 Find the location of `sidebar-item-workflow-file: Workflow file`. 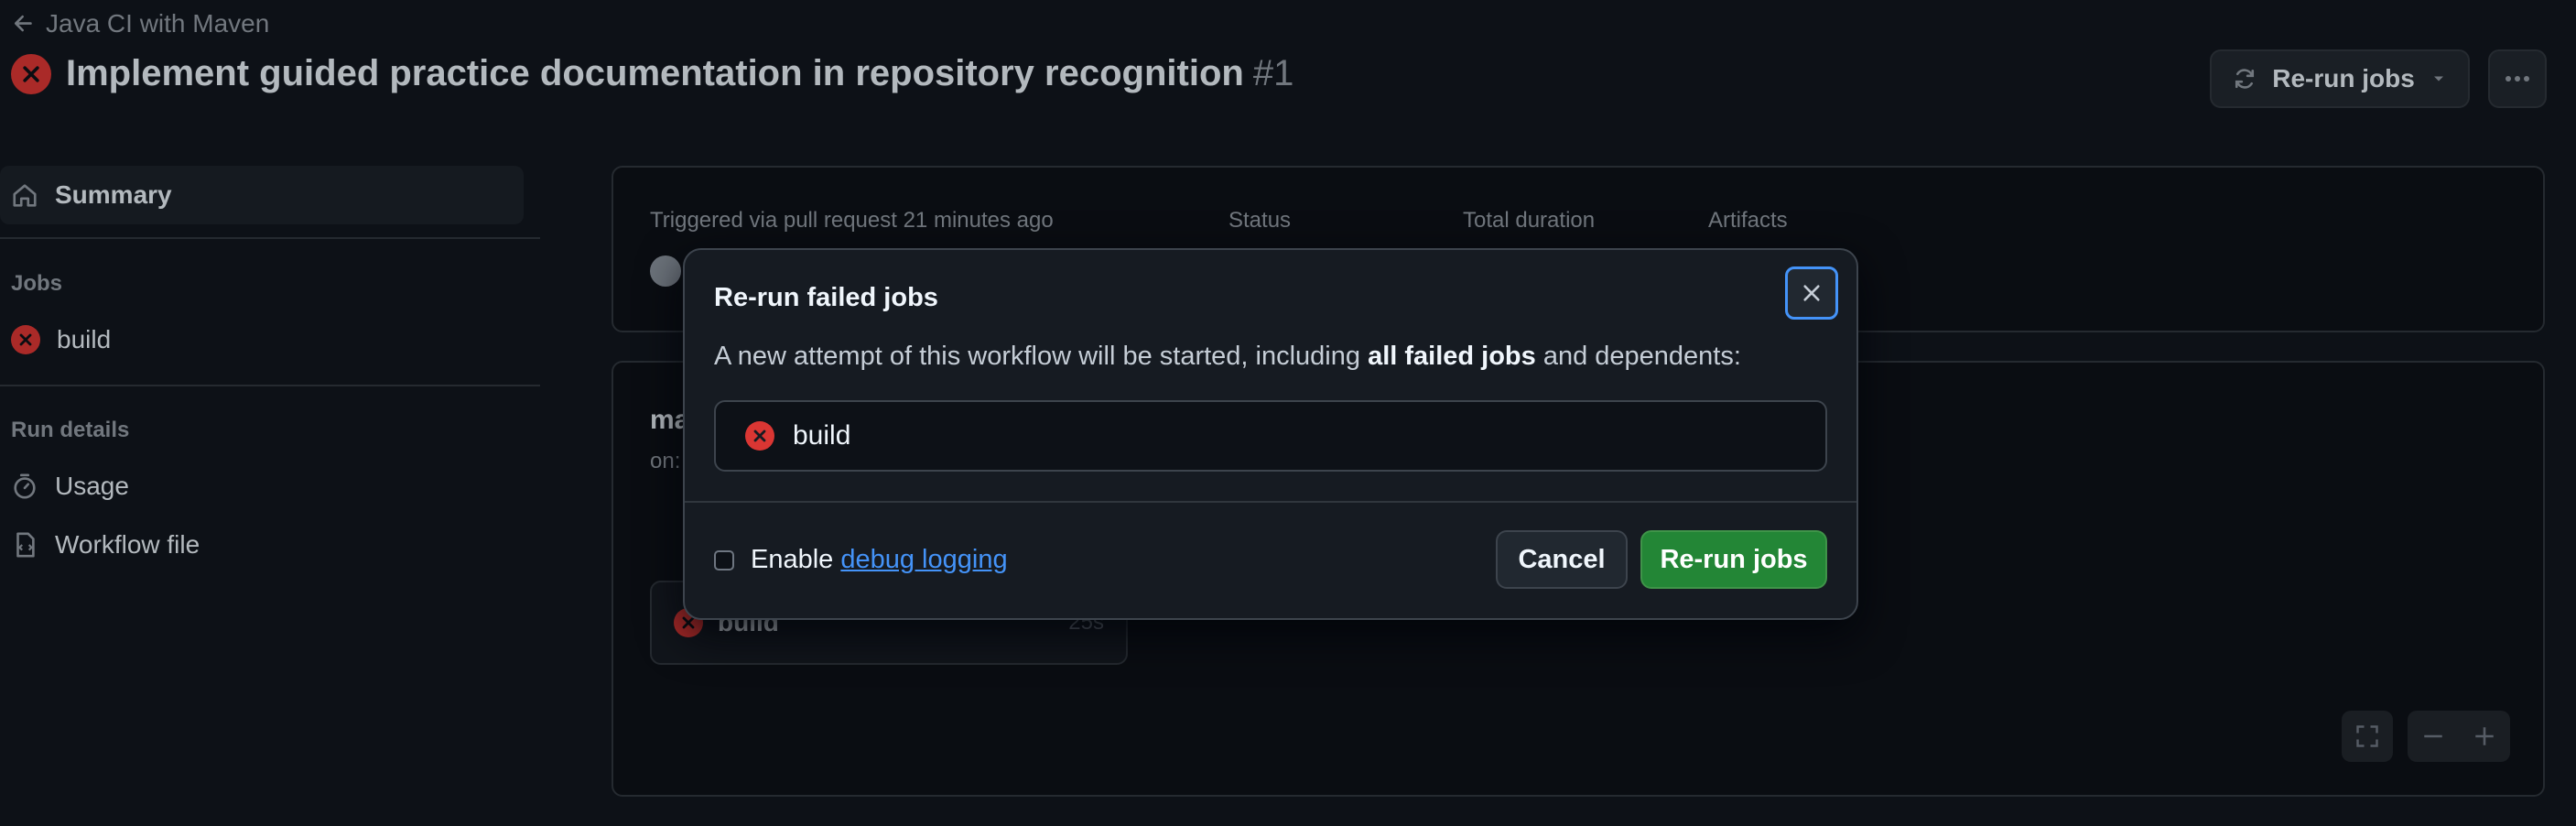

sidebar-item-workflow-file: Workflow file is located at coordinates (100, 545).